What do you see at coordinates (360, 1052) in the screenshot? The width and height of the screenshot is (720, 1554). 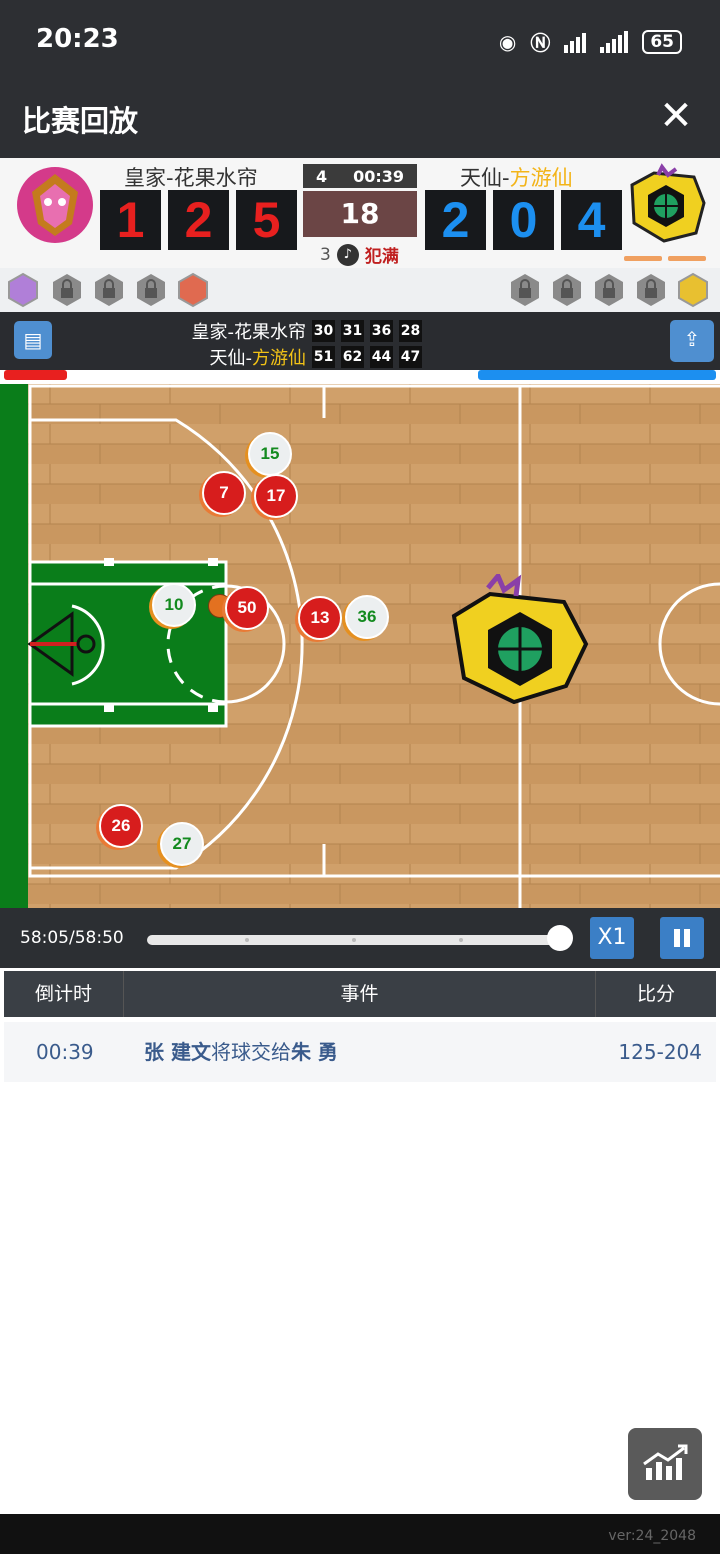 I see `table-row: 00:39 张 建文将球交给朱 勇 125-204` at bounding box center [360, 1052].